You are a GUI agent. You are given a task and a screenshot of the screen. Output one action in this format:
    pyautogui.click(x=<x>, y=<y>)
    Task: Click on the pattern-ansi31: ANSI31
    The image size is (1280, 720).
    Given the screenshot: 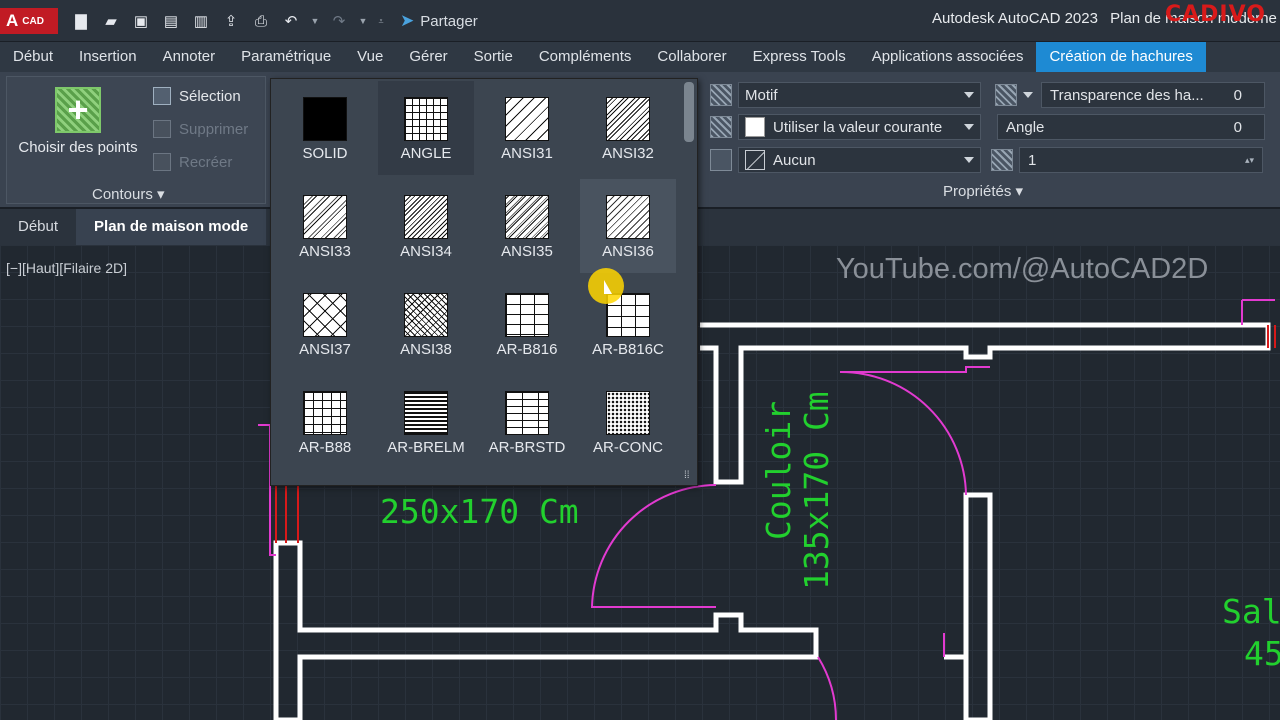 What is the action you would take?
    pyautogui.click(x=527, y=128)
    